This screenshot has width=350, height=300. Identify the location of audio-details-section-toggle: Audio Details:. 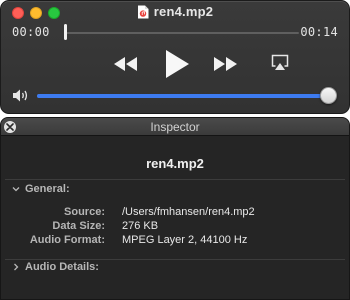
(55, 267).